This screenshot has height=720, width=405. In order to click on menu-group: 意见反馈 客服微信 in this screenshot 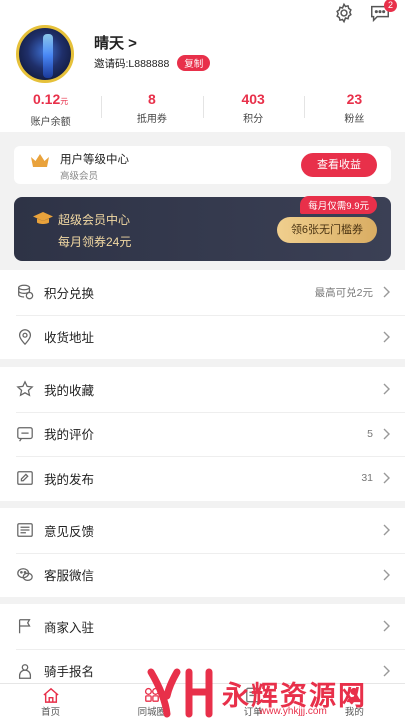, I will do `click(202, 552)`.